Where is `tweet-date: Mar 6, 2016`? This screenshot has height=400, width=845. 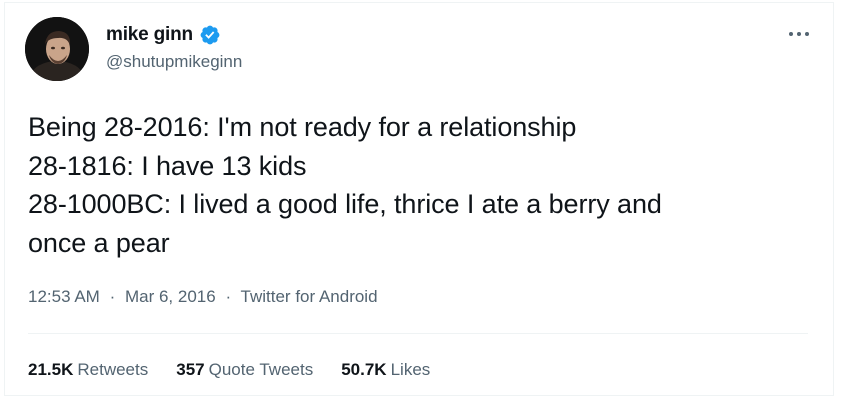 tweet-date: Mar 6, 2016 is located at coordinates (170, 296).